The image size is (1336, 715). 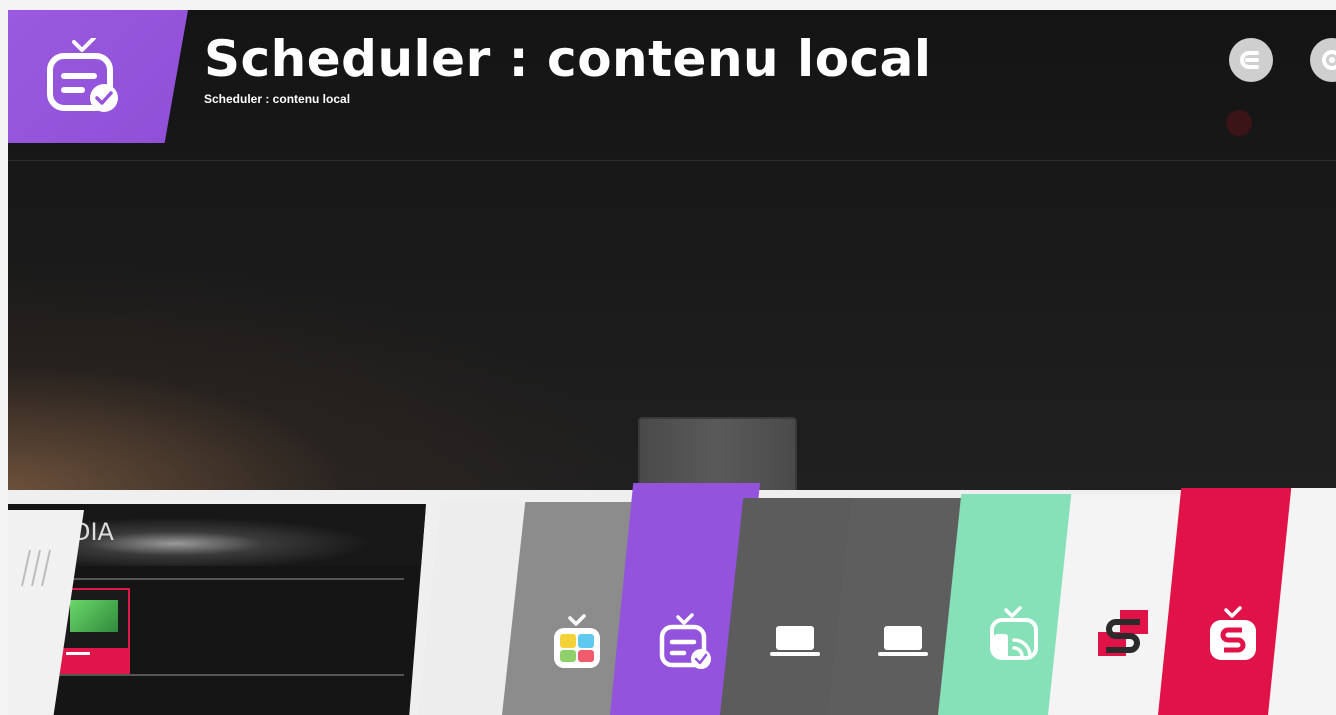 I want to click on drag-handle-icon, so click(x=36, y=568).